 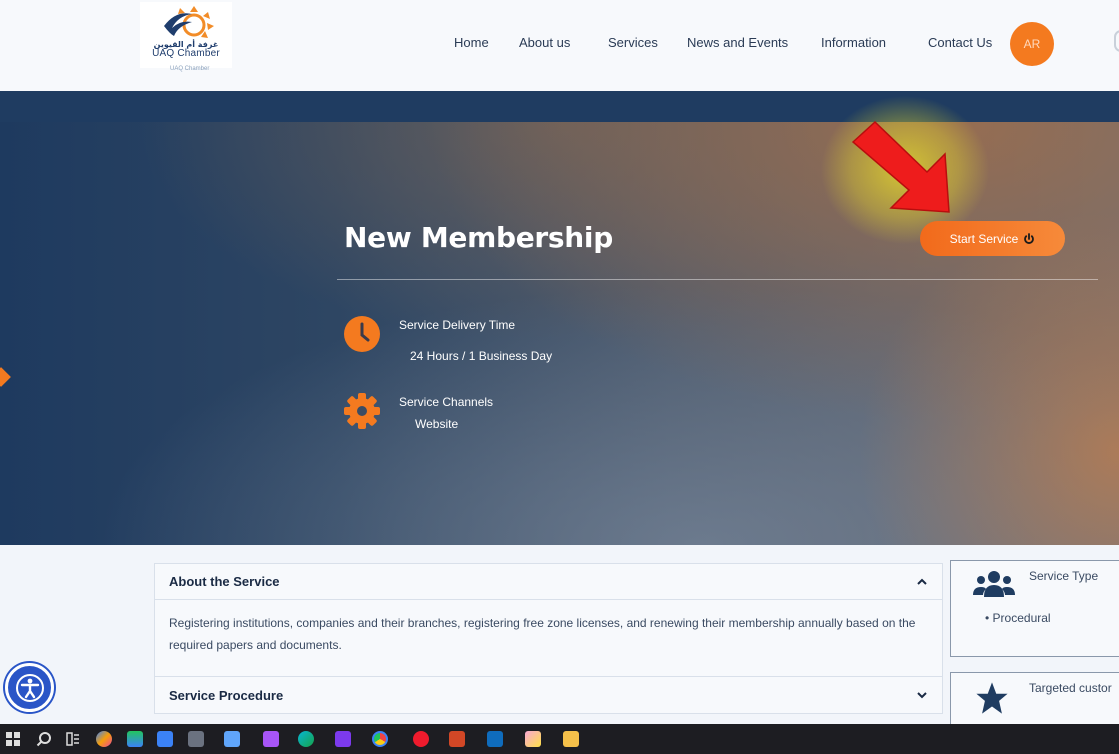 What do you see at coordinates (437, 424) in the screenshot?
I see `service-channels-value: Website` at bounding box center [437, 424].